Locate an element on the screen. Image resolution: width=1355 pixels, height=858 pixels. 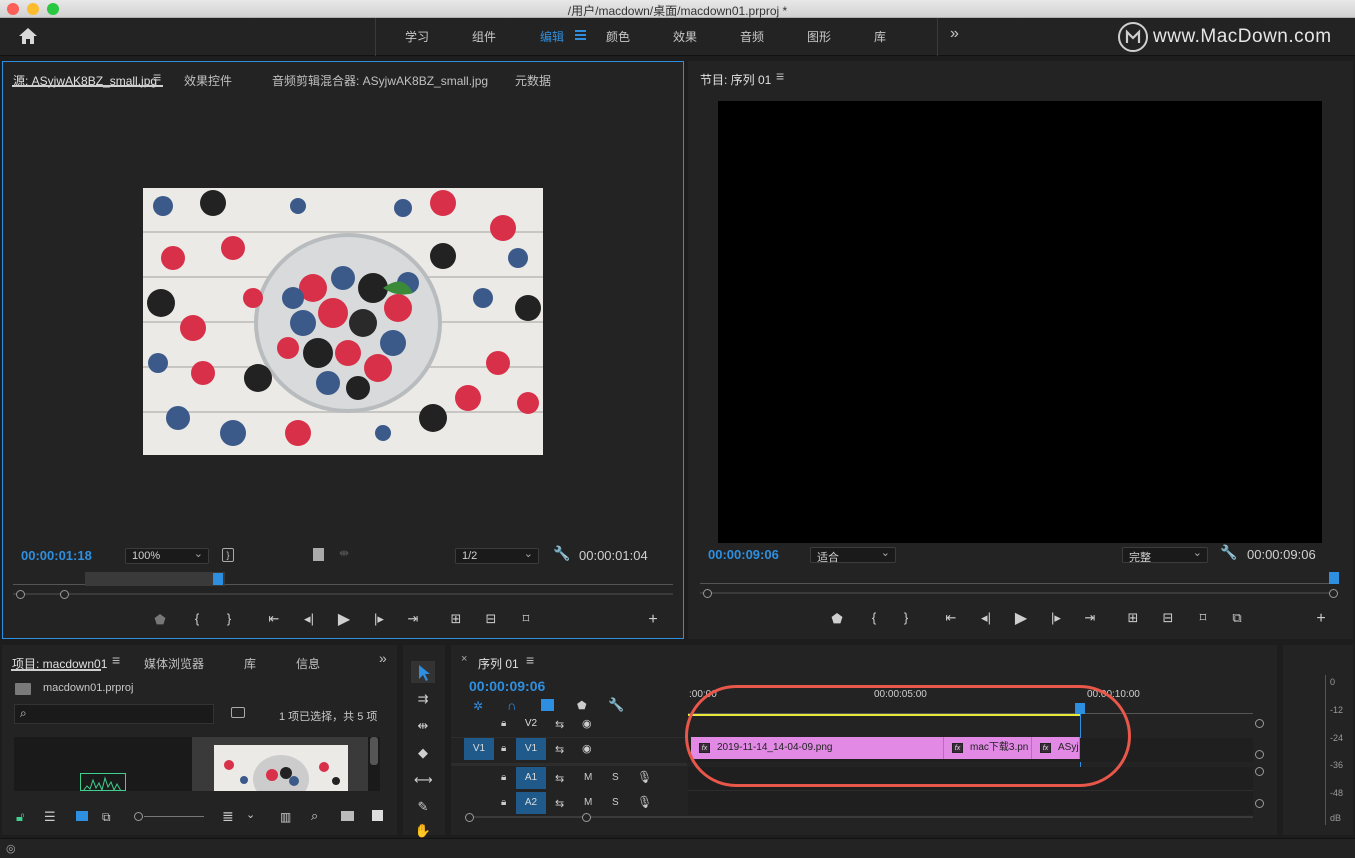
program-zoom-scrollbar is located at coordinates (1018, 593).